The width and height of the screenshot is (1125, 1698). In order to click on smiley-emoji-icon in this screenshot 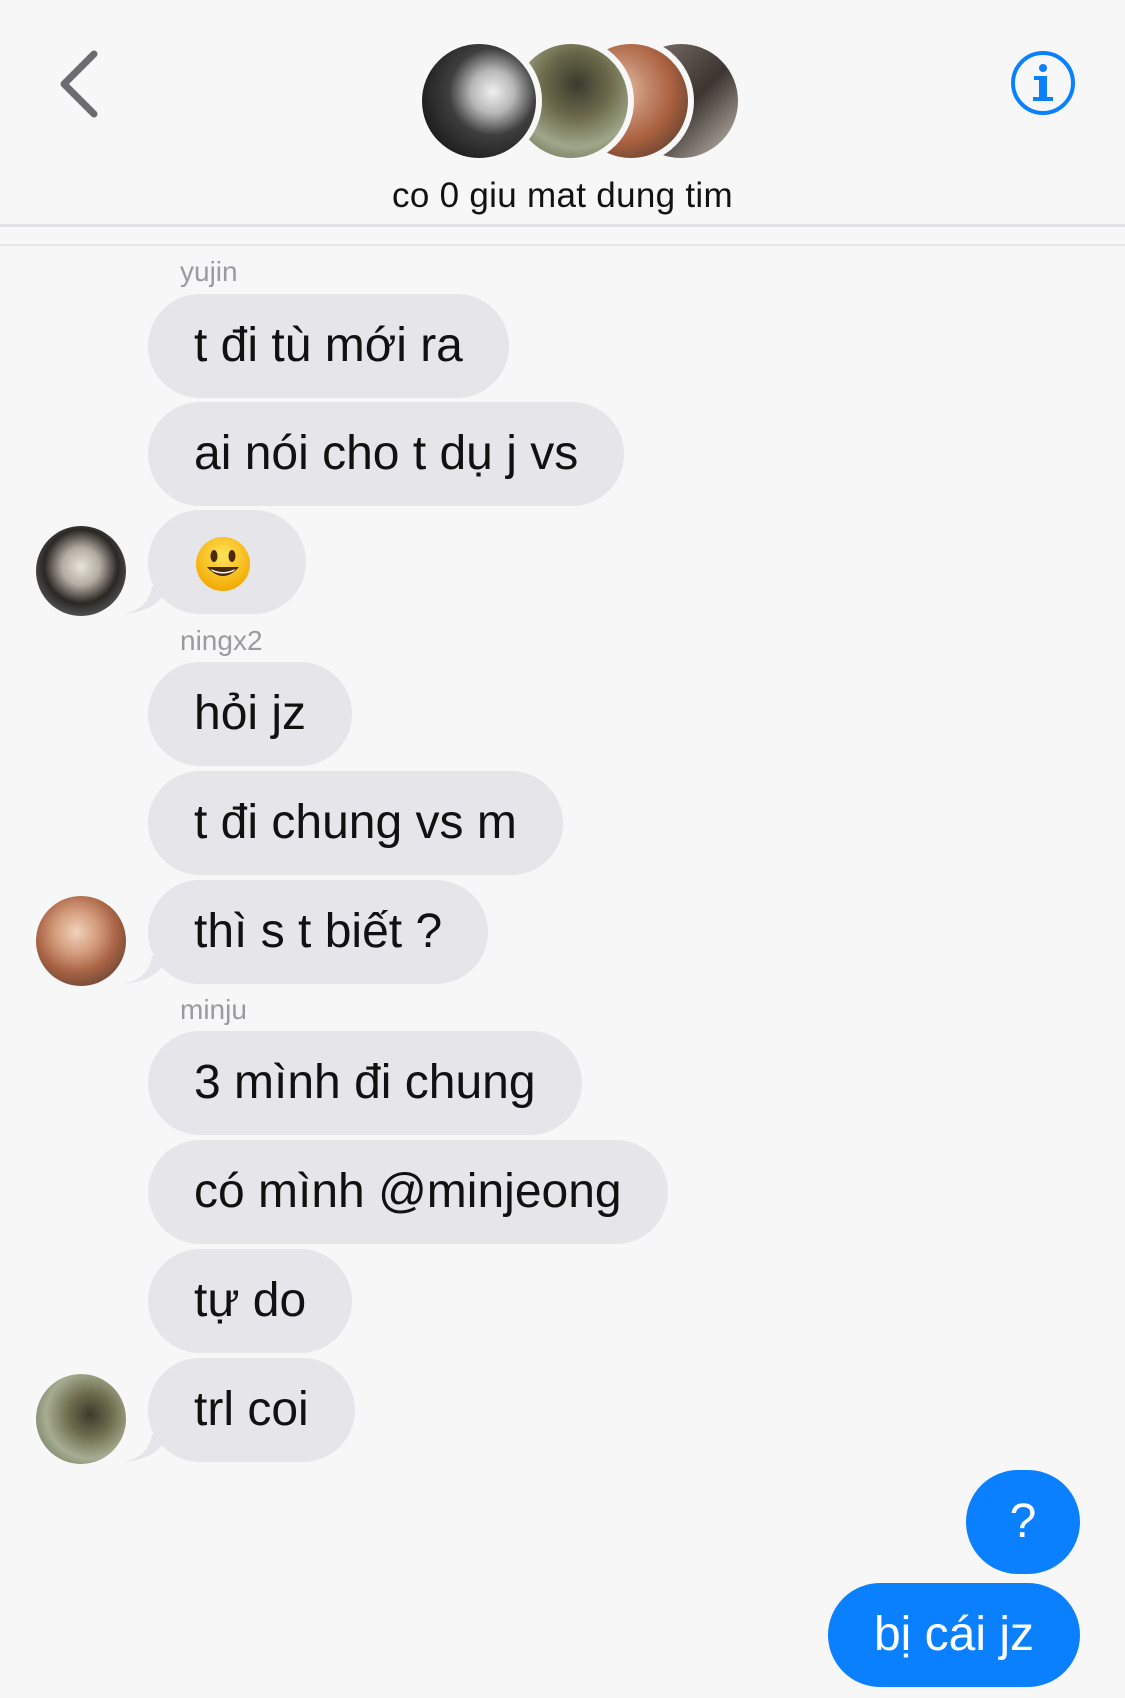, I will do `click(223, 564)`.